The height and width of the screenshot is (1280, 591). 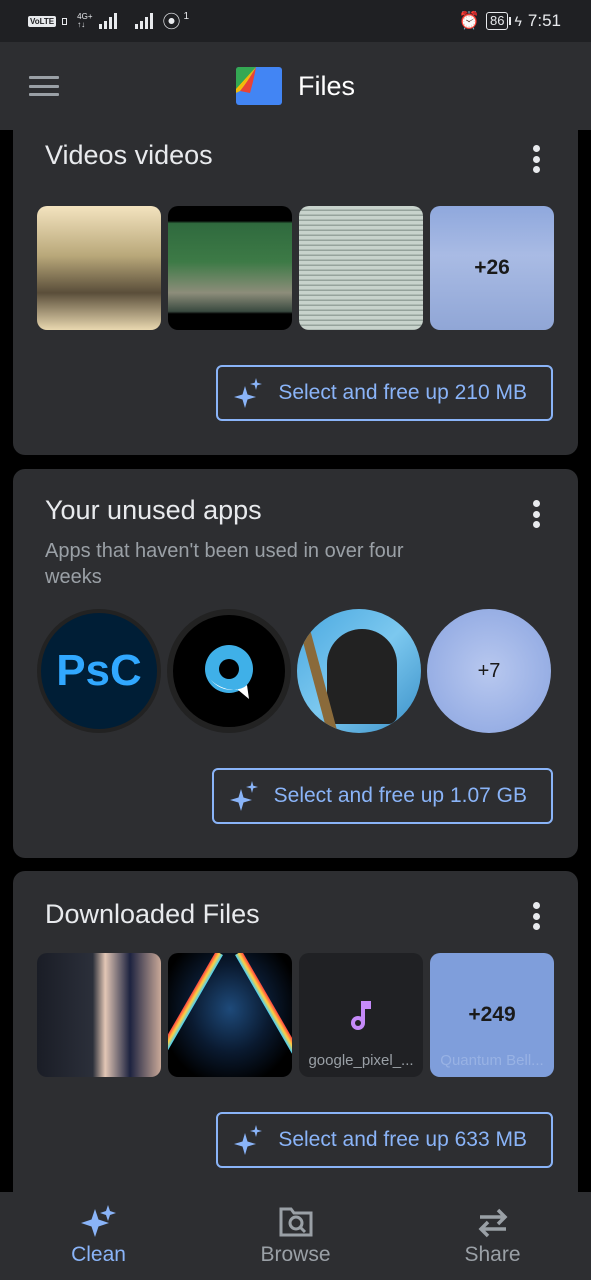 What do you see at coordinates (42, 21) in the screenshot?
I see `volte-icon: VoLTE` at bounding box center [42, 21].